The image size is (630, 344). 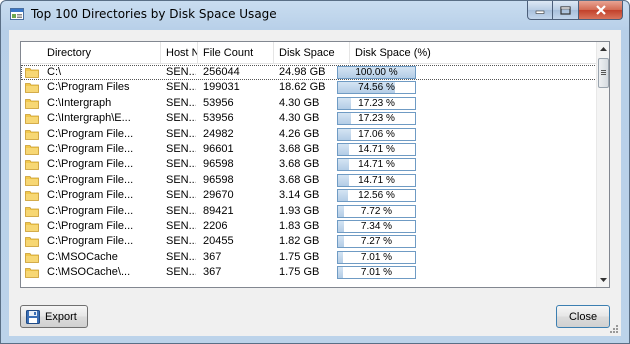 I want to click on cell-directory: C:\Intergraph, so click(x=79, y=102).